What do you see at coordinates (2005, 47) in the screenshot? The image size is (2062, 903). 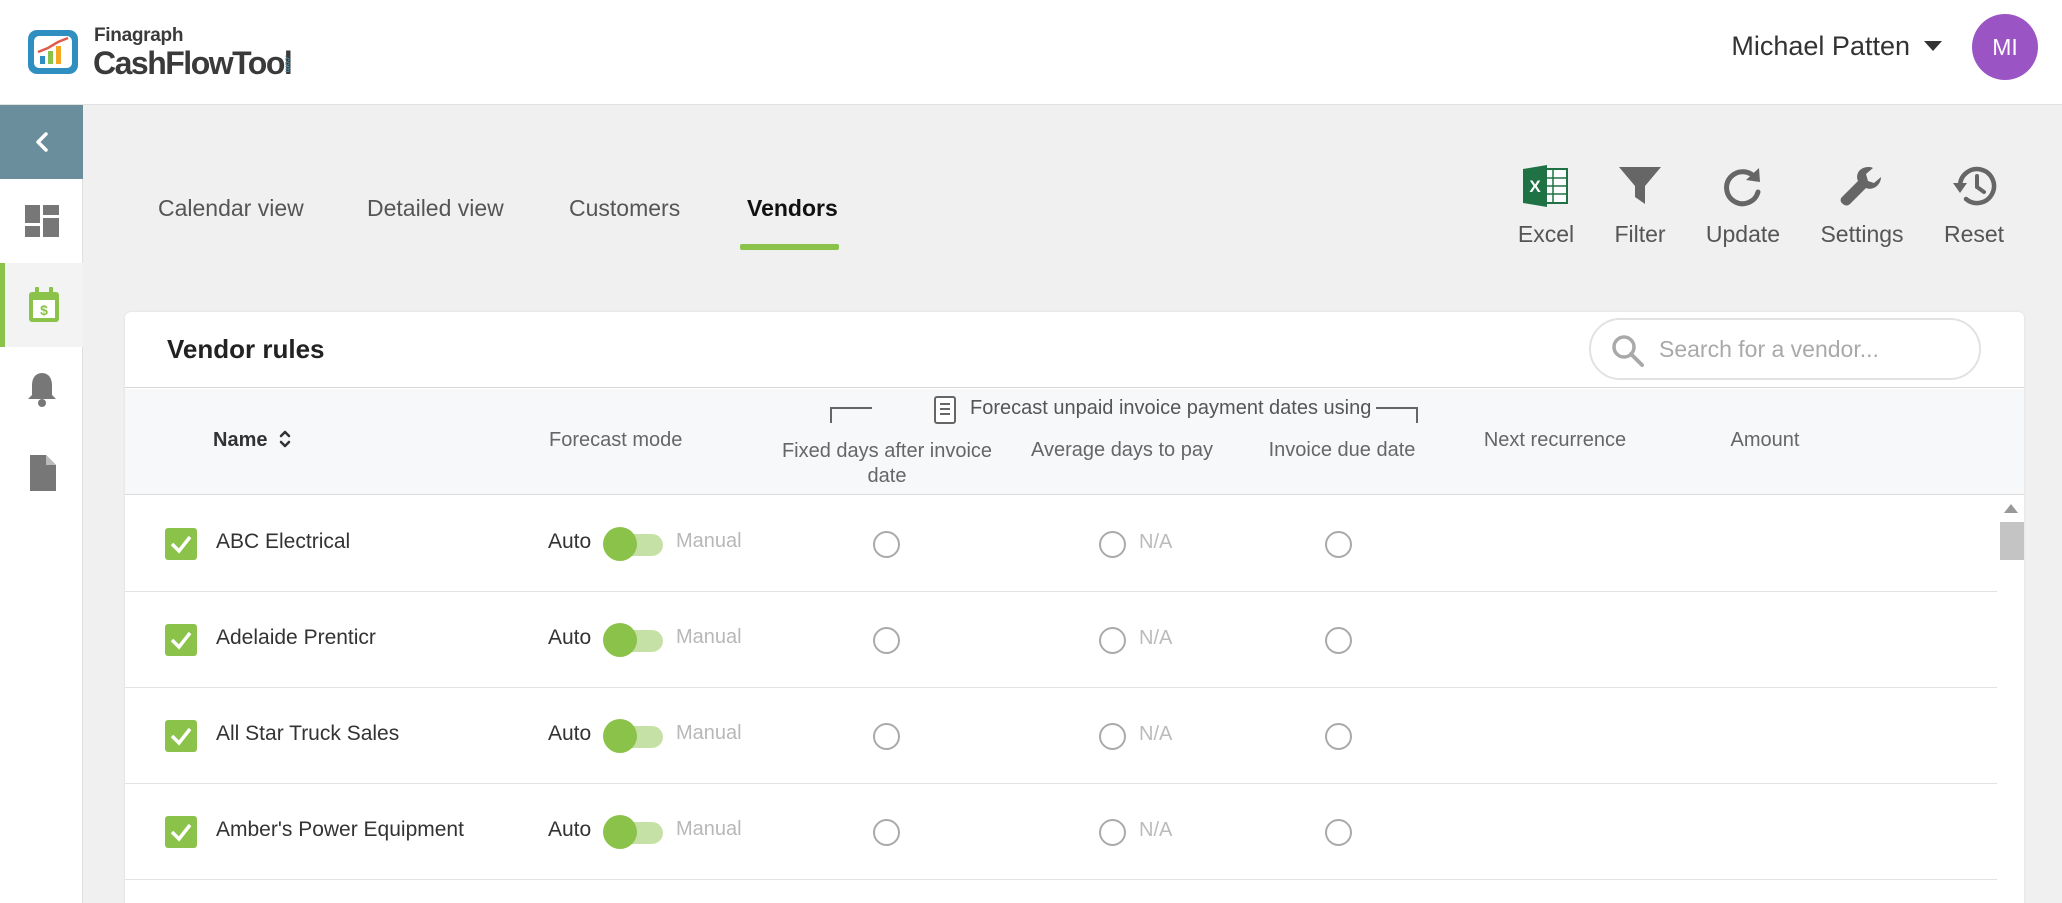 I see `avatar: MI` at bounding box center [2005, 47].